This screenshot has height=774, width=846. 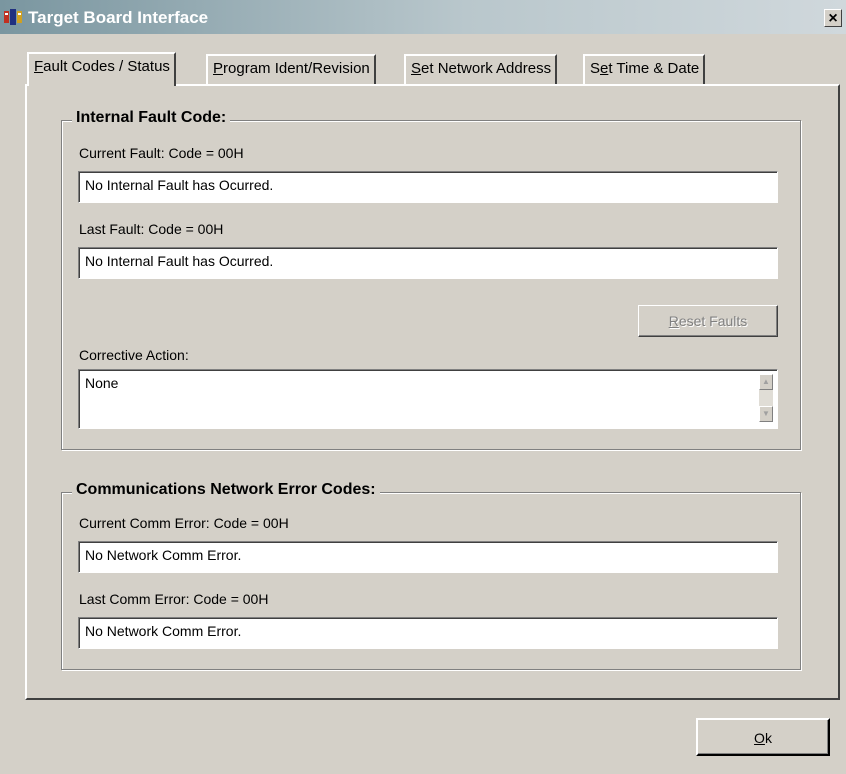 I want to click on scroll-up-icon: ▲, so click(x=766, y=382).